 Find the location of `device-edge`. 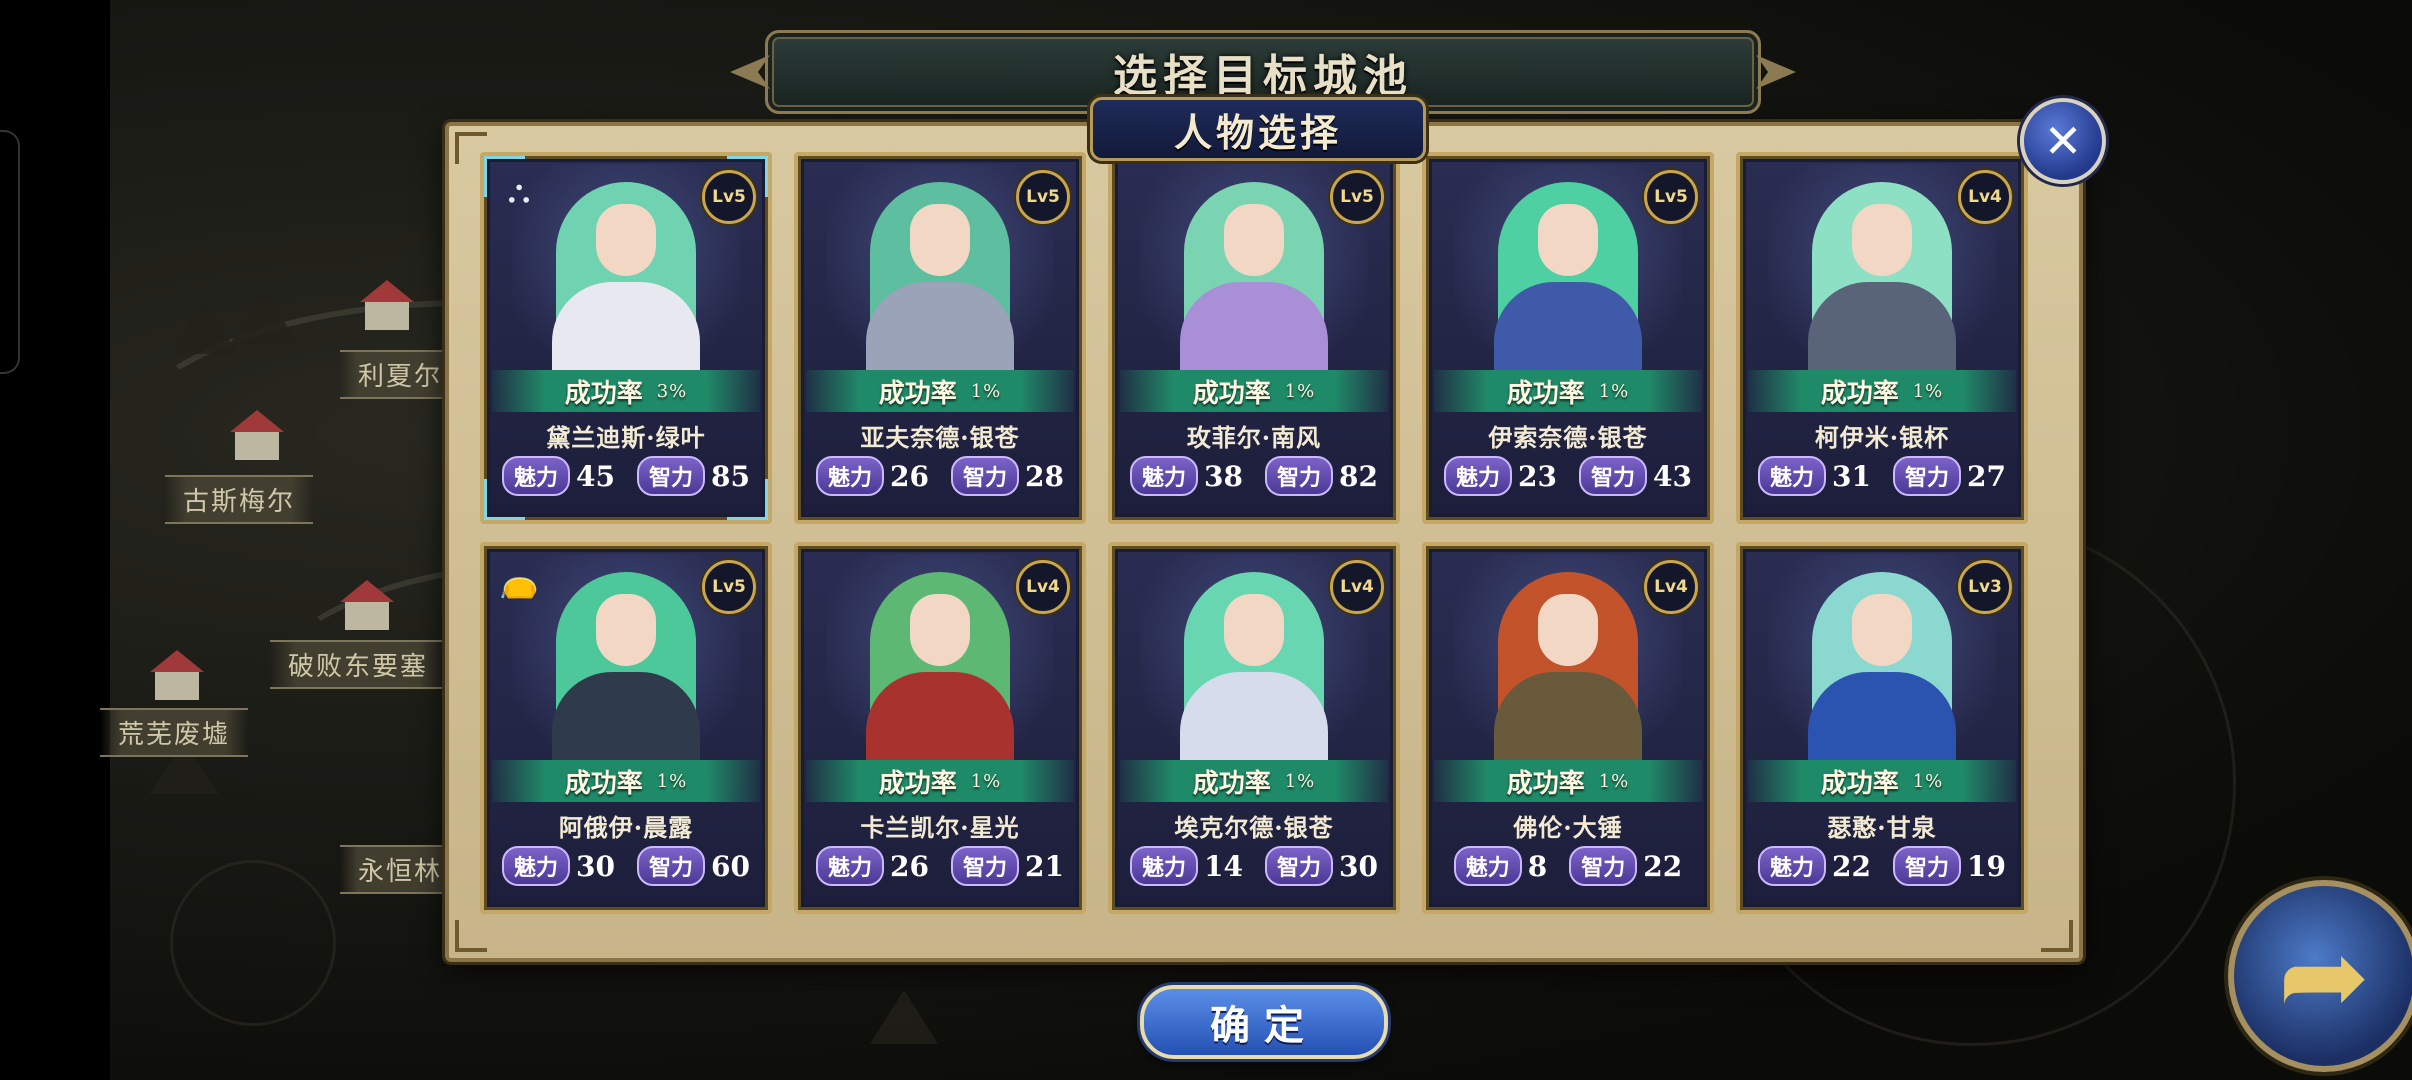

device-edge is located at coordinates (10, 252).